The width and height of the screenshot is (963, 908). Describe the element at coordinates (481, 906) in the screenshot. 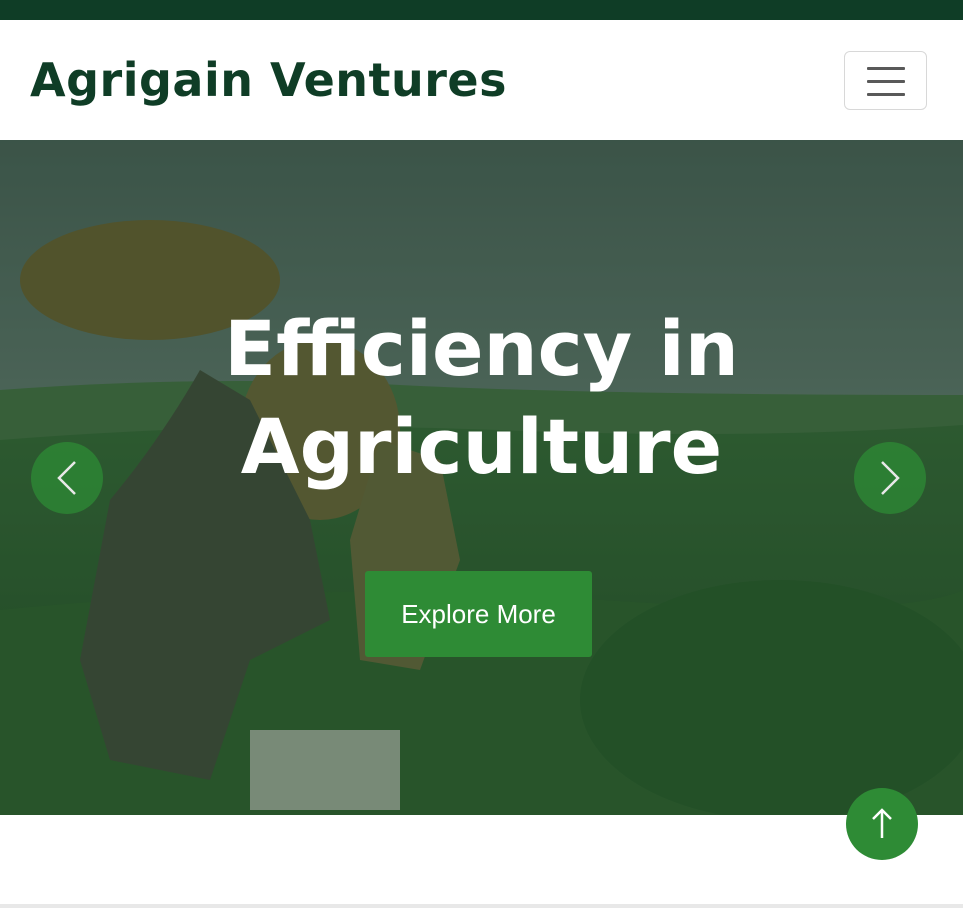

I see `divider` at that location.